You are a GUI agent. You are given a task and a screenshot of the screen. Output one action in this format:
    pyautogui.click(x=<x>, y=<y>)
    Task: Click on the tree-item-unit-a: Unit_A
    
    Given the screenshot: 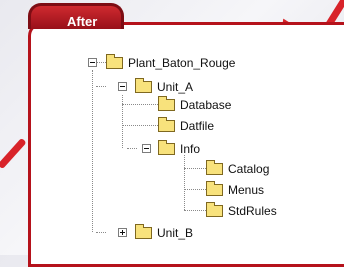 What is the action you would take?
    pyautogui.click(x=164, y=86)
    